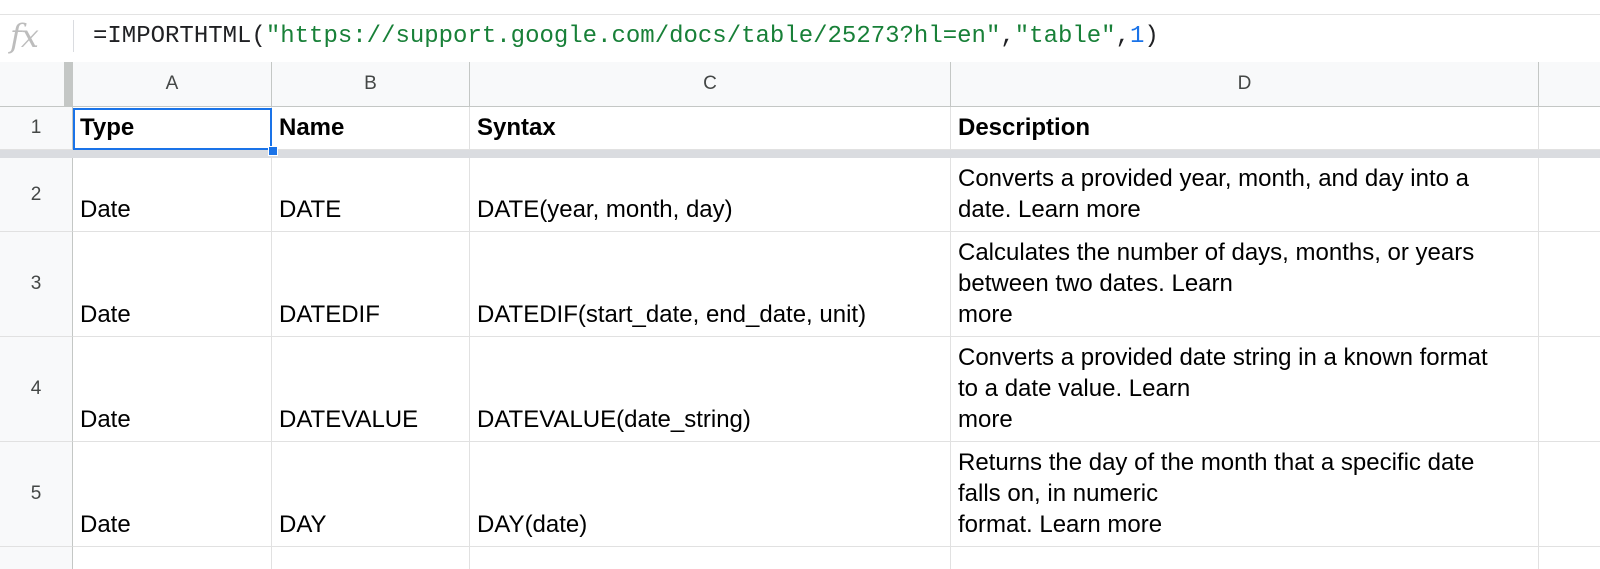 This screenshot has height=569, width=1600. I want to click on column-header-b: B, so click(371, 84).